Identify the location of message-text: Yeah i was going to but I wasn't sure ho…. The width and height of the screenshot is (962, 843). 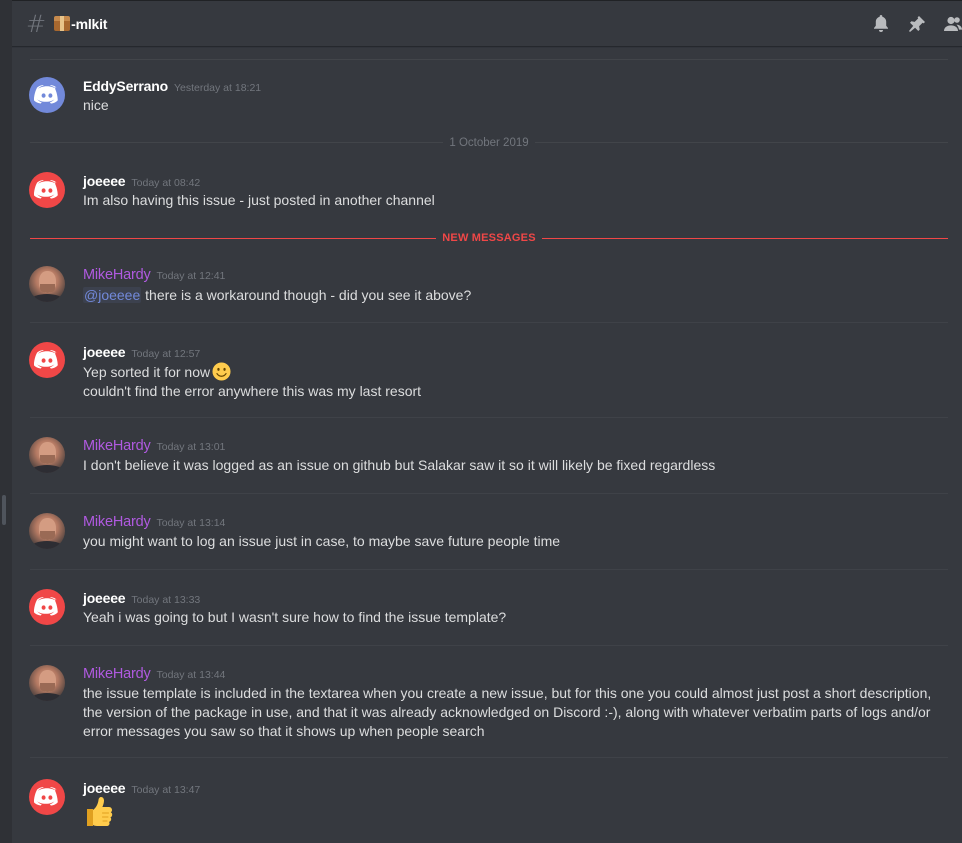
(295, 617).